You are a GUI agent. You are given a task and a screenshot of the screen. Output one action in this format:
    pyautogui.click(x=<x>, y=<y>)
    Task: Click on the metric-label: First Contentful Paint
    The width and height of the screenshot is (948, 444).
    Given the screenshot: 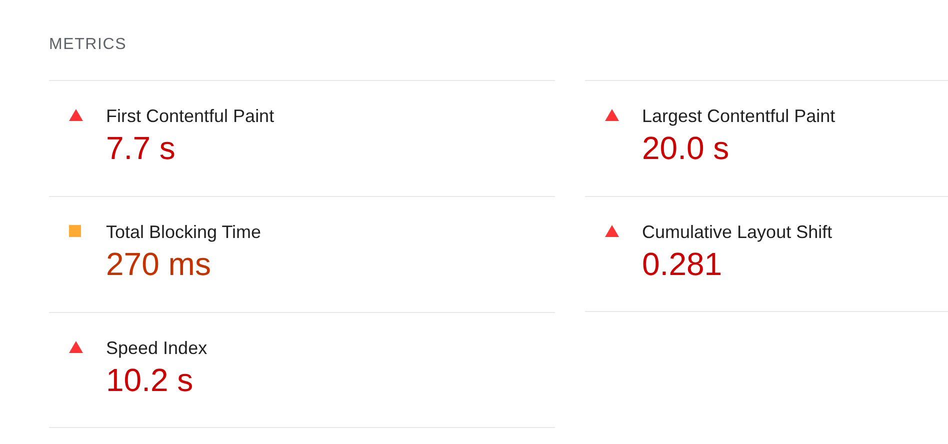 What is the action you would take?
    pyautogui.click(x=190, y=116)
    